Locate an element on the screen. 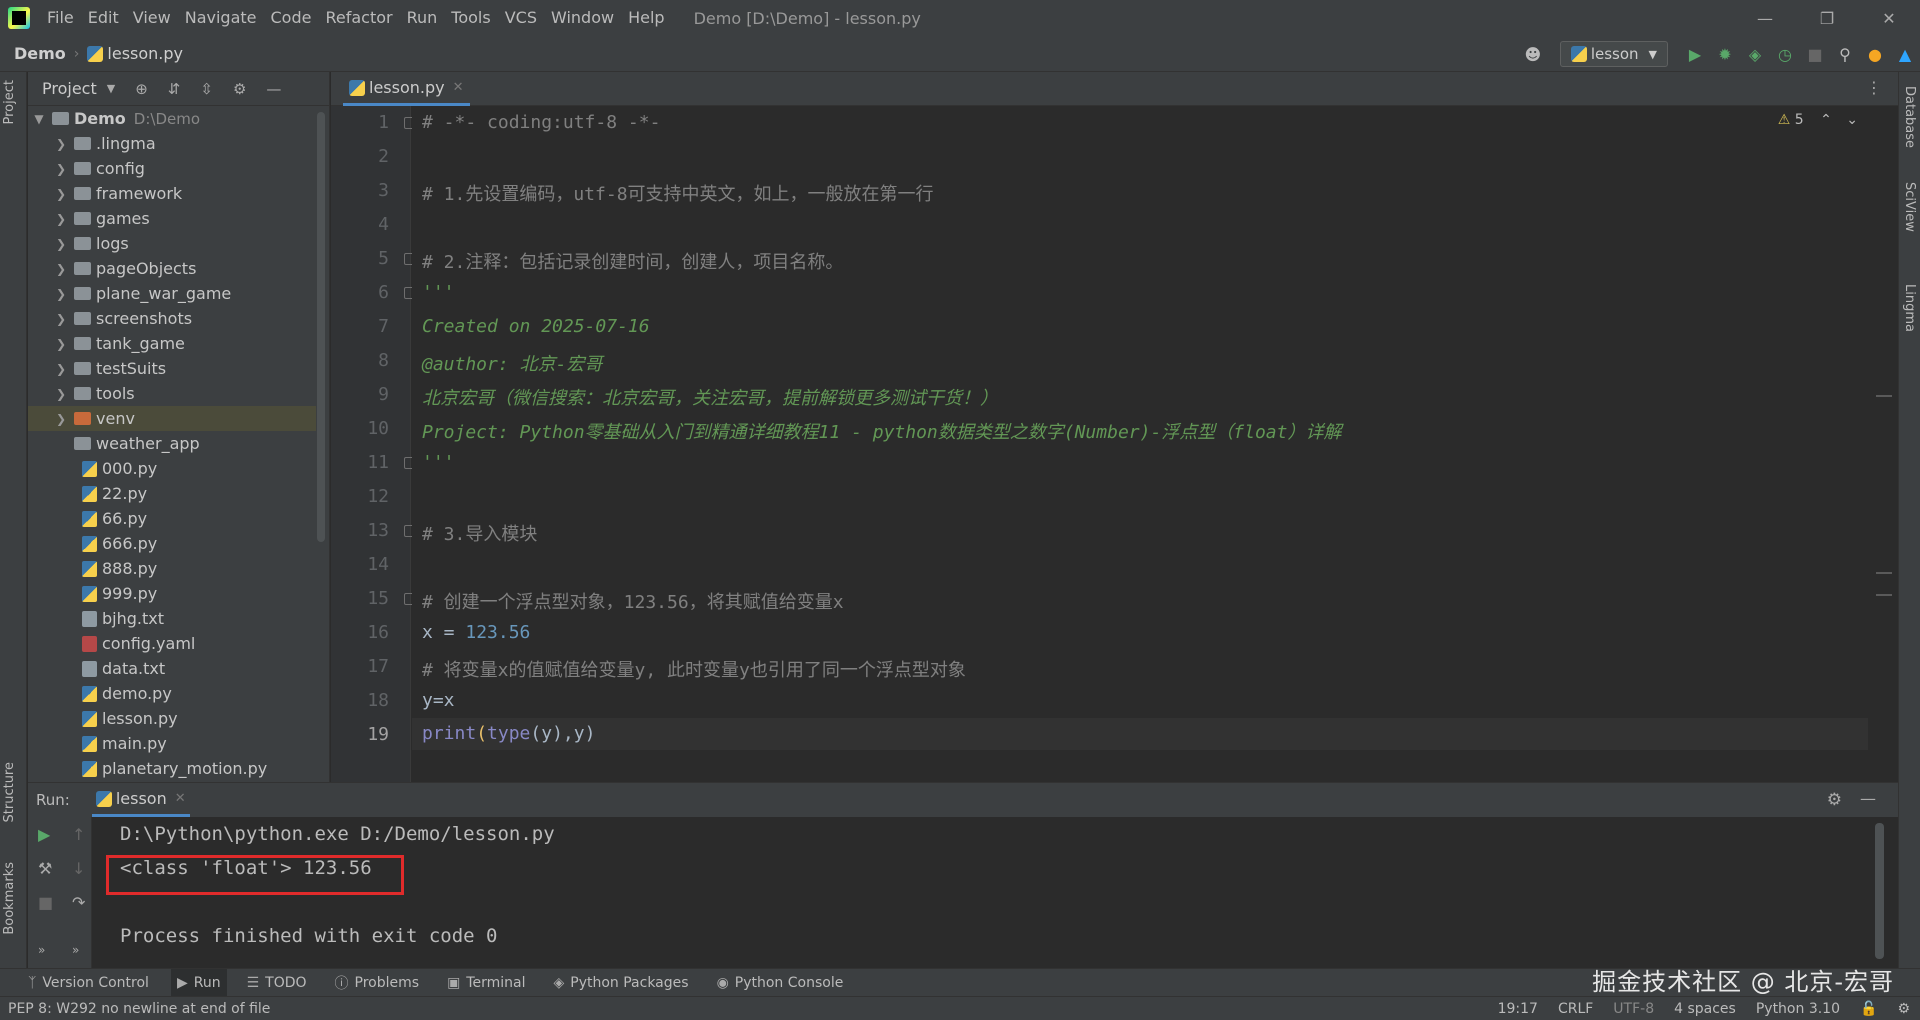  gear-icon: ⚙ is located at coordinates (1834, 800).